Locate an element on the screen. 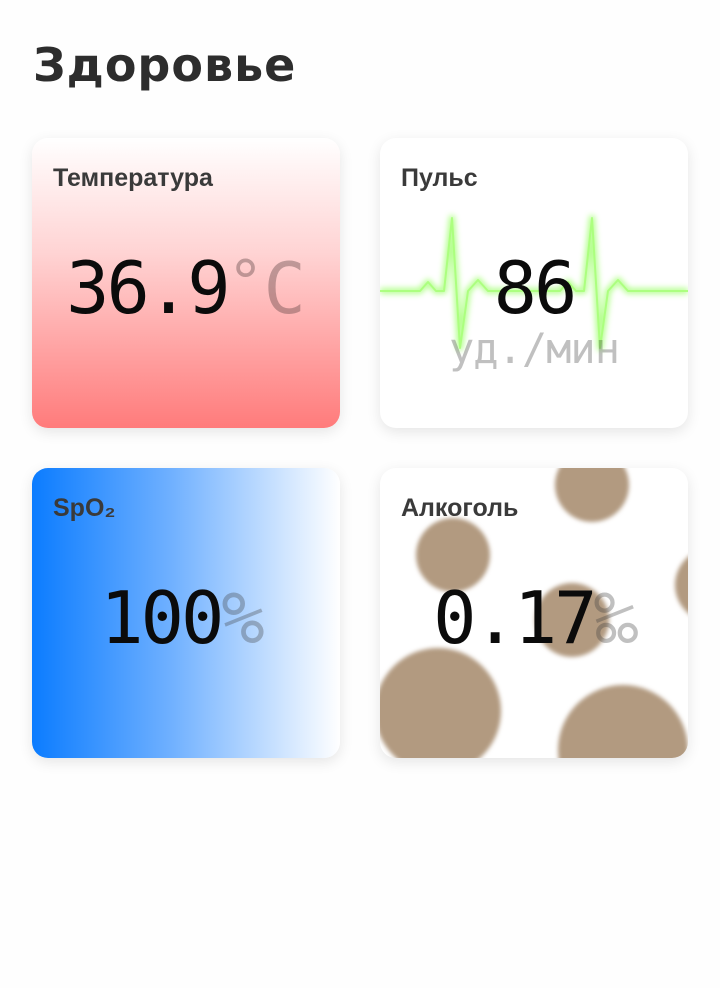 This screenshot has height=988, width=720. spo2-card: SpO₂ 100% is located at coordinates (186, 613).